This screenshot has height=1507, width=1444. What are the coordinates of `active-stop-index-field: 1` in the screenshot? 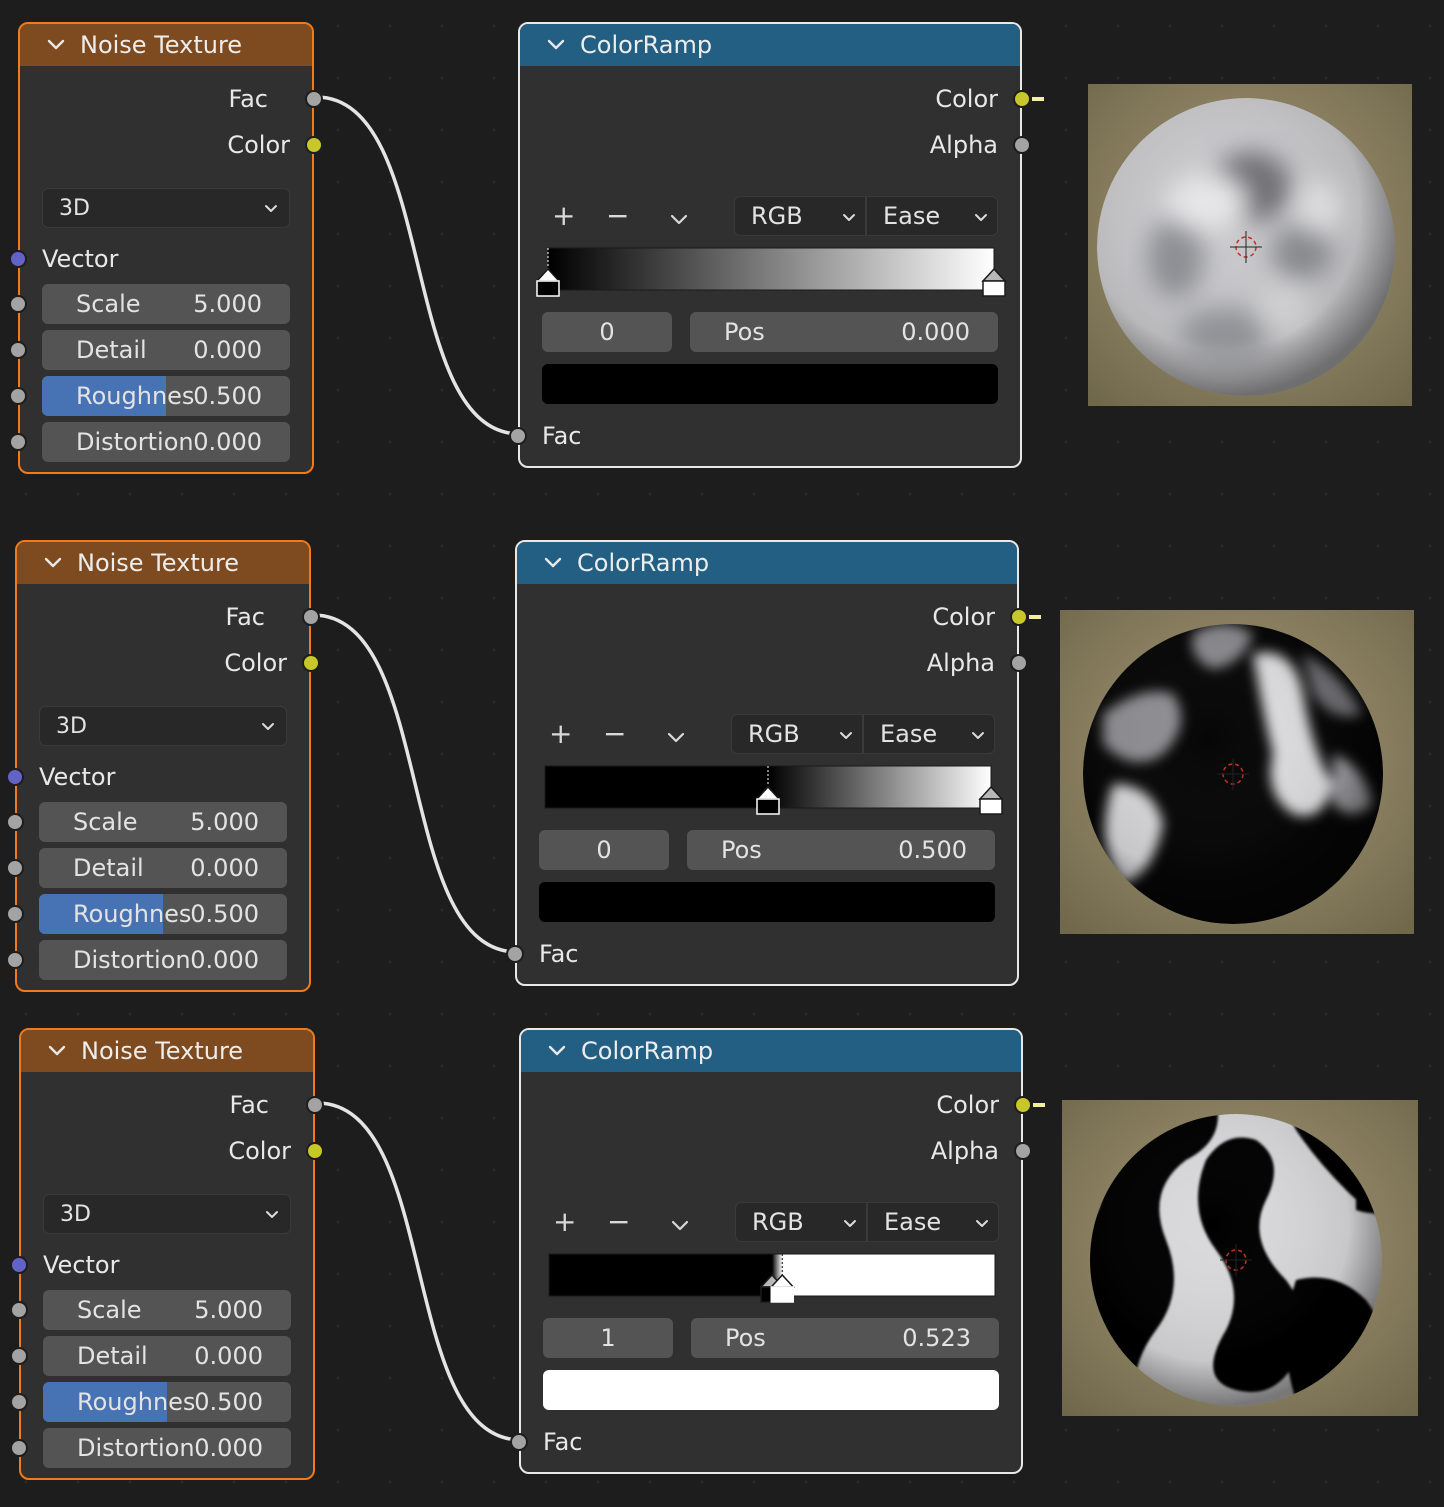 It's located at (608, 1338).